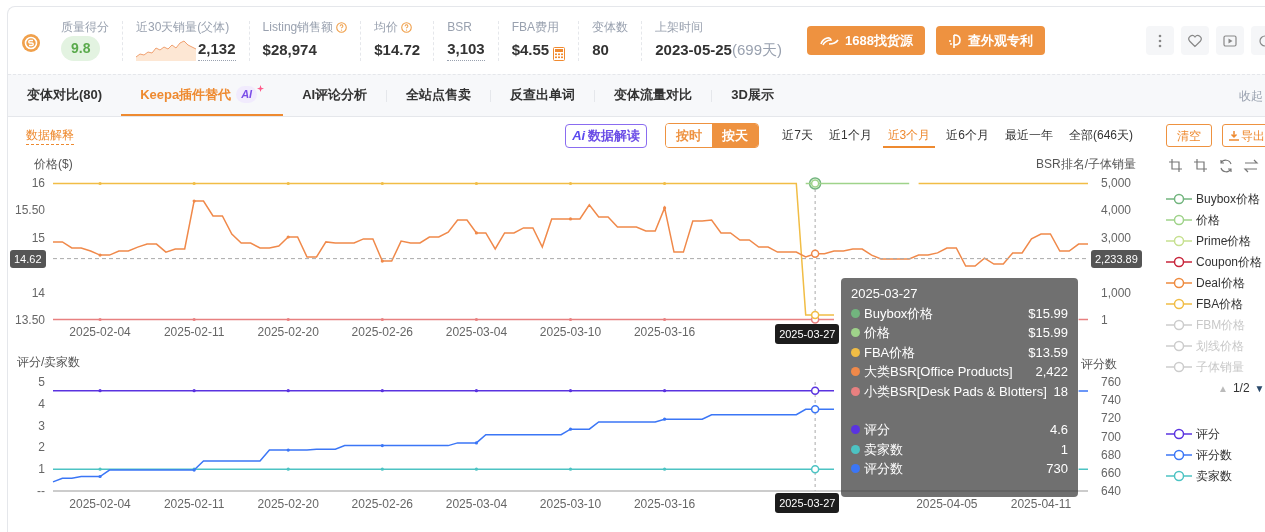 This screenshot has width=1265, height=532. I want to click on value-badge: 2,233.89, so click(1116, 258).